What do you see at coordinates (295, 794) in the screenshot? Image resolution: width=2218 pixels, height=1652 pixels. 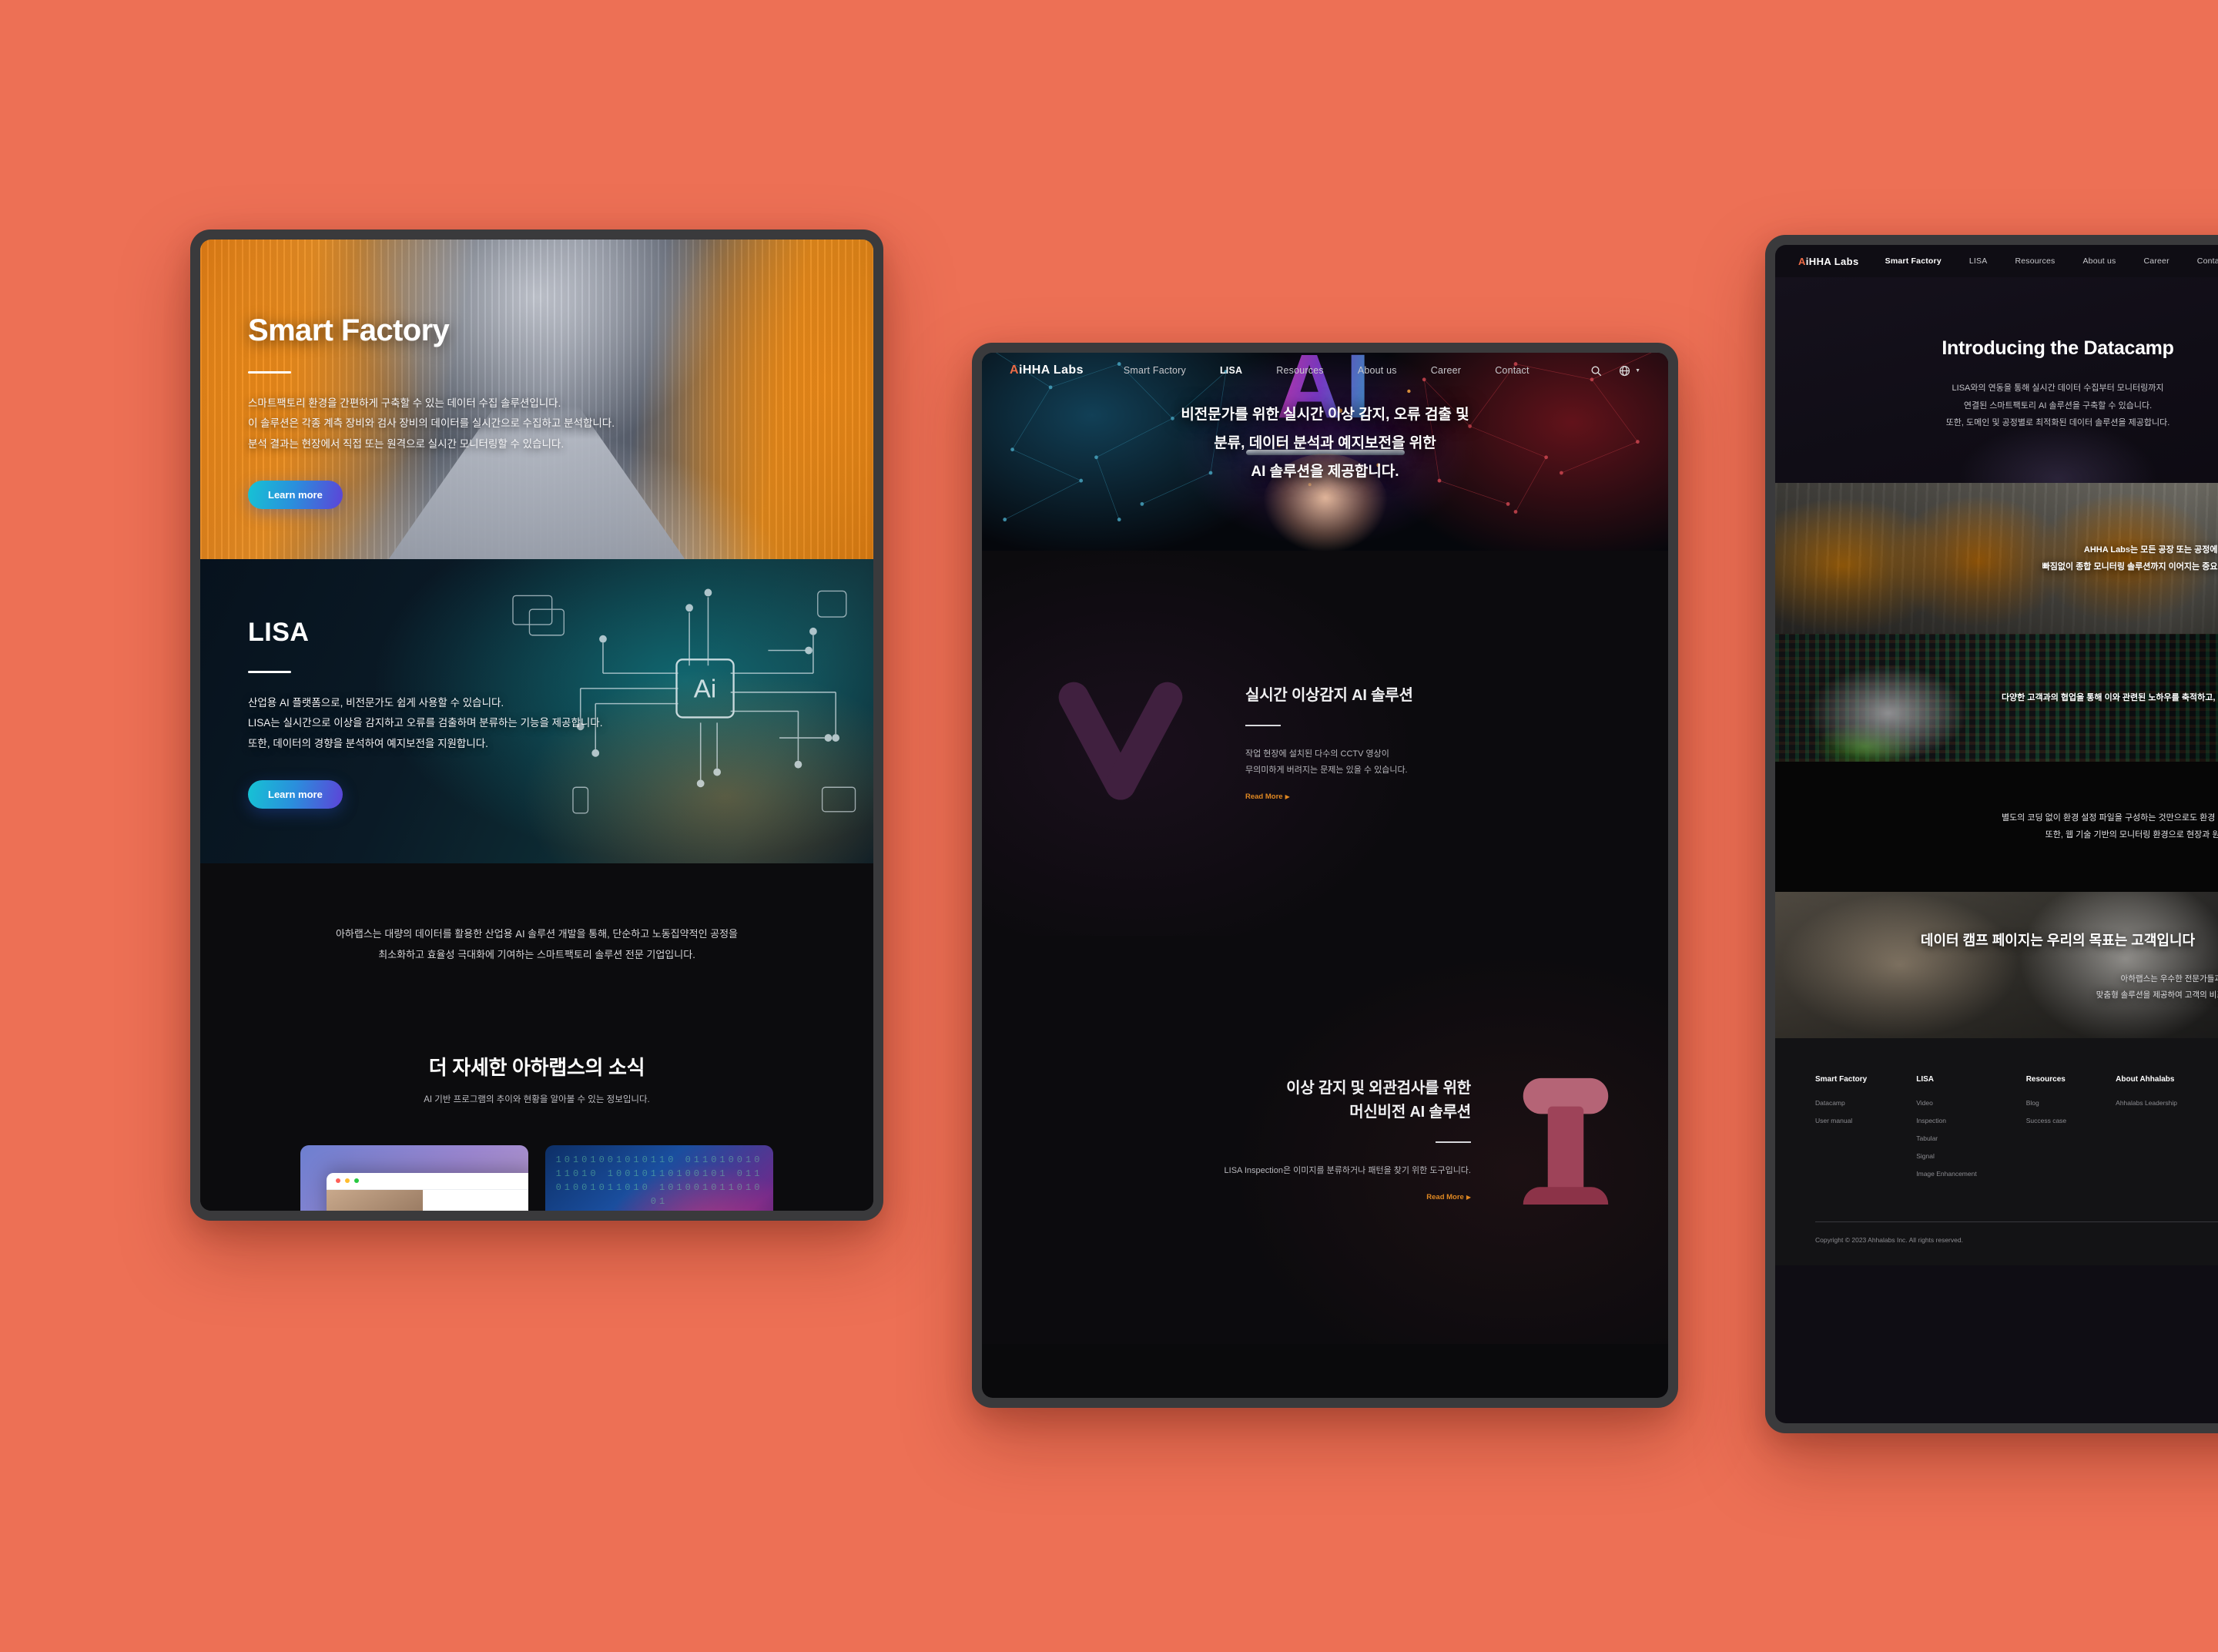 I see `learn-more-button-lisa: Learn more` at bounding box center [295, 794].